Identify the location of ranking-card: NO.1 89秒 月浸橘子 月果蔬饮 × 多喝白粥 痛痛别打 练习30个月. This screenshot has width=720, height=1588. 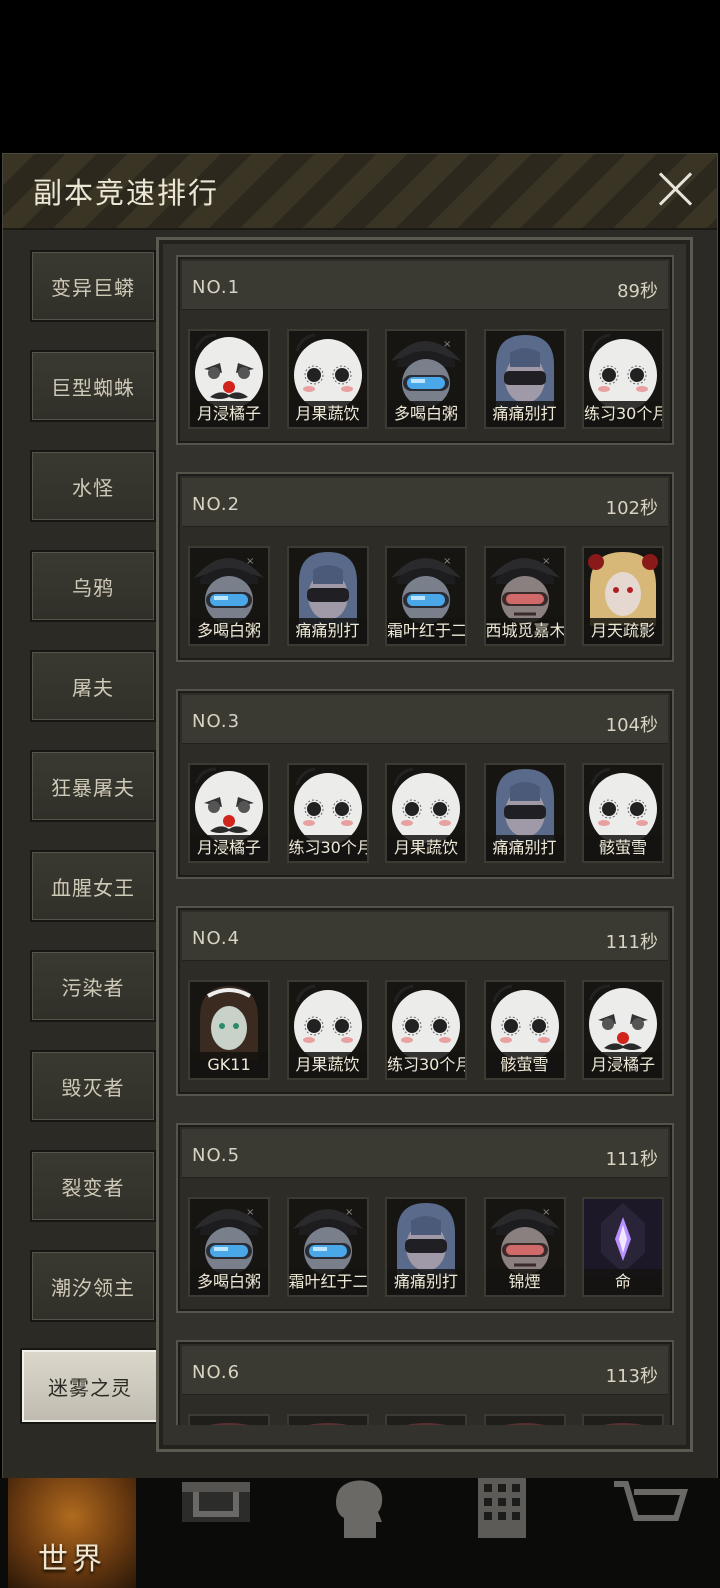
(425, 350).